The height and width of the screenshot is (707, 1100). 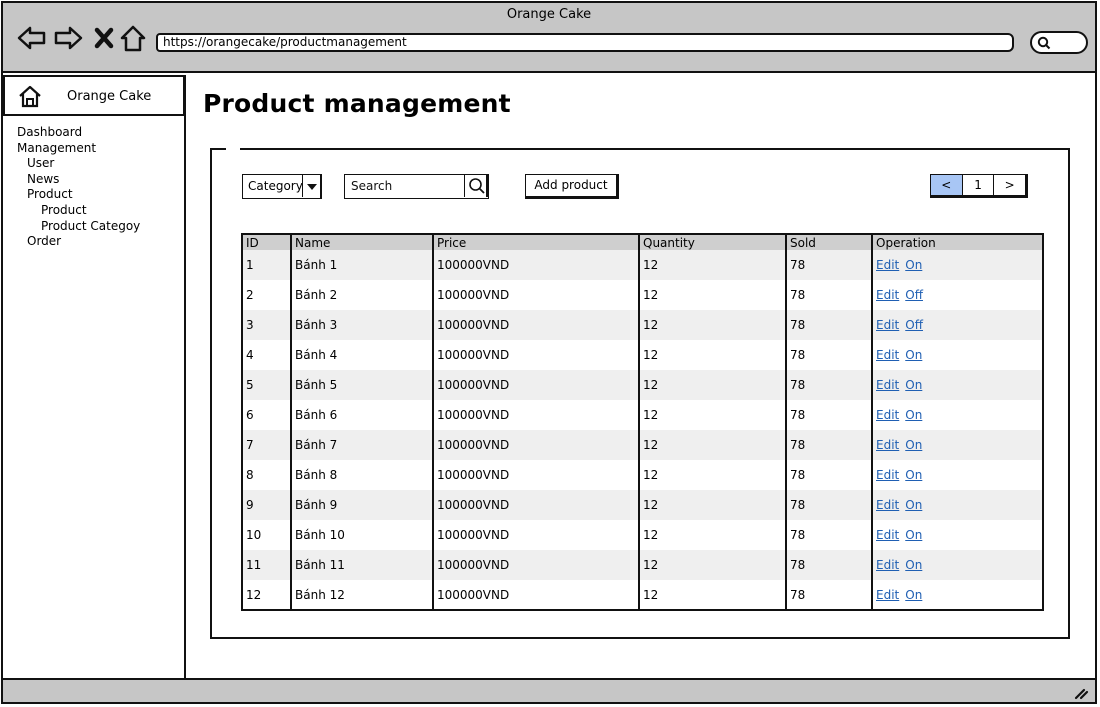 What do you see at coordinates (642, 595) in the screenshot?
I see `table-row: 12 Bánh 12 100000VND 12 78 Edit On` at bounding box center [642, 595].